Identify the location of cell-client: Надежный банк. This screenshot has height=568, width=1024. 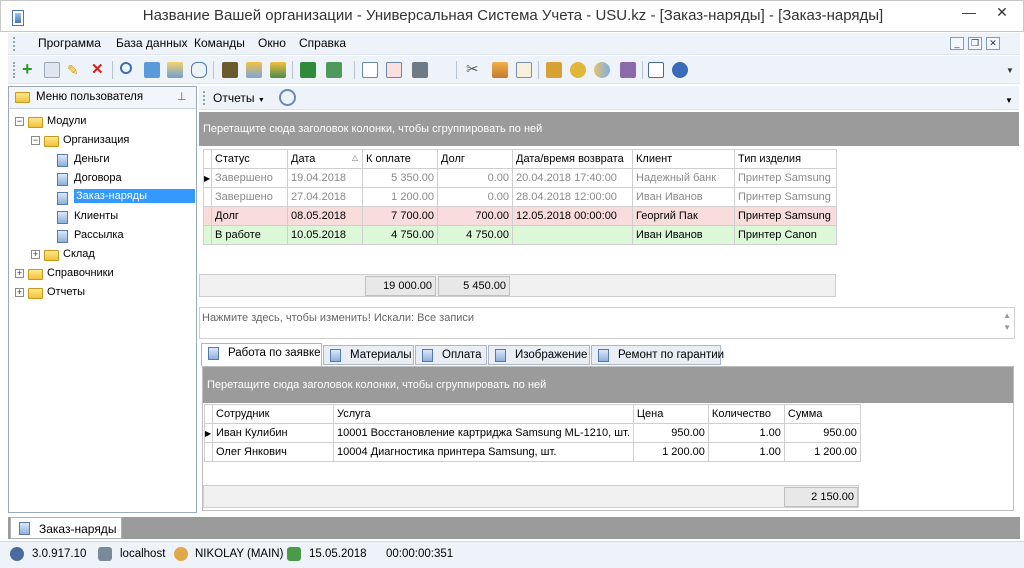
(683, 178).